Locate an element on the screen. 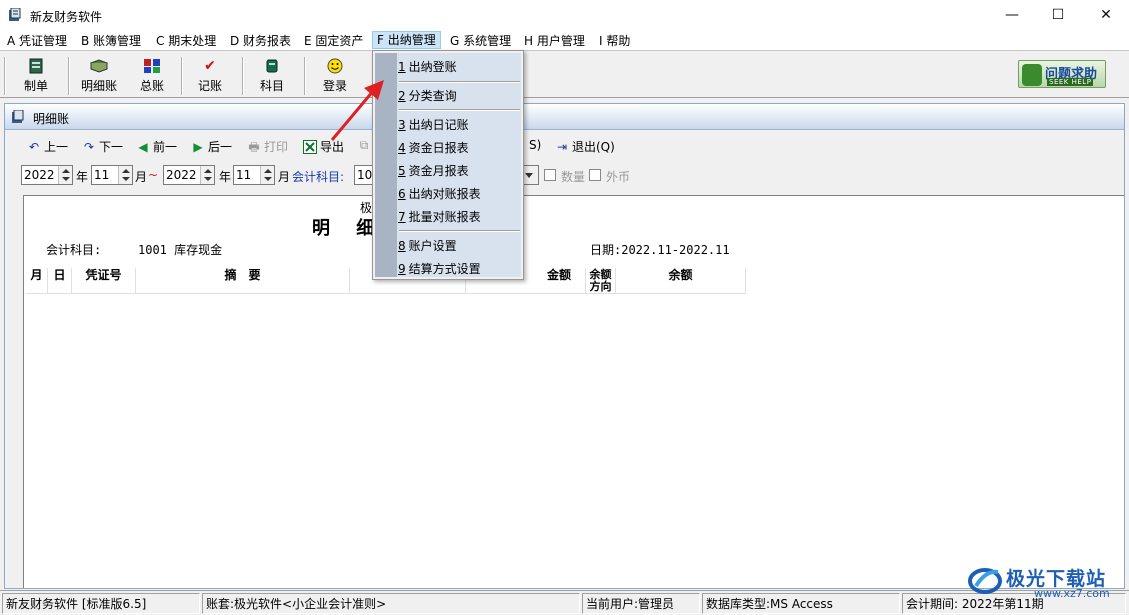 The image size is (1129, 615). column-header: 摘 要 is located at coordinates (243, 281).